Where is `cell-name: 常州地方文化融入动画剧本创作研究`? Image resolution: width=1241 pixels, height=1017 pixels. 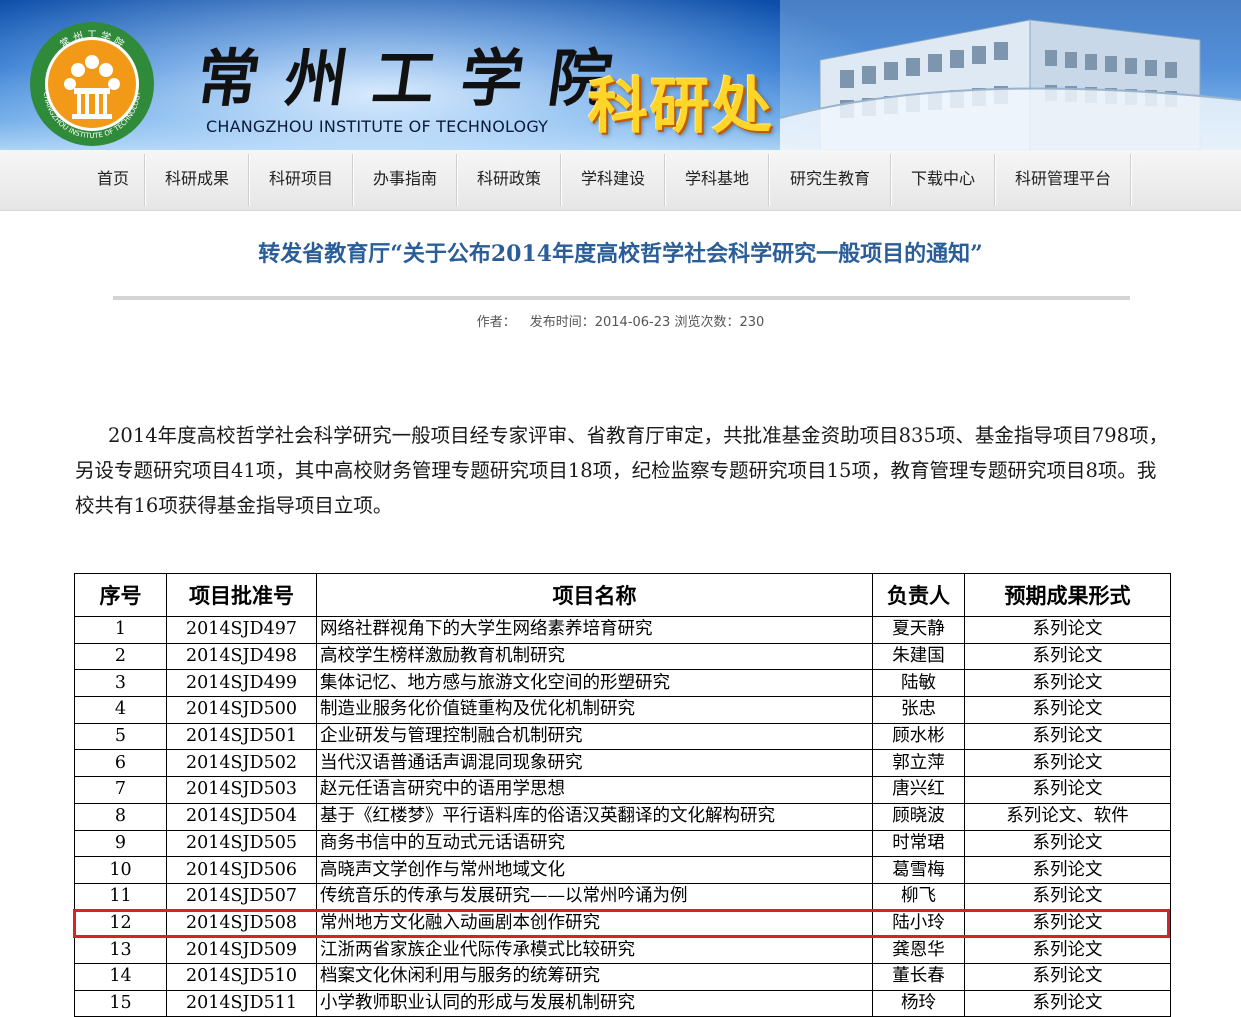
cell-name: 常州地方文化融入动画剧本创作研究 is located at coordinates (594, 923).